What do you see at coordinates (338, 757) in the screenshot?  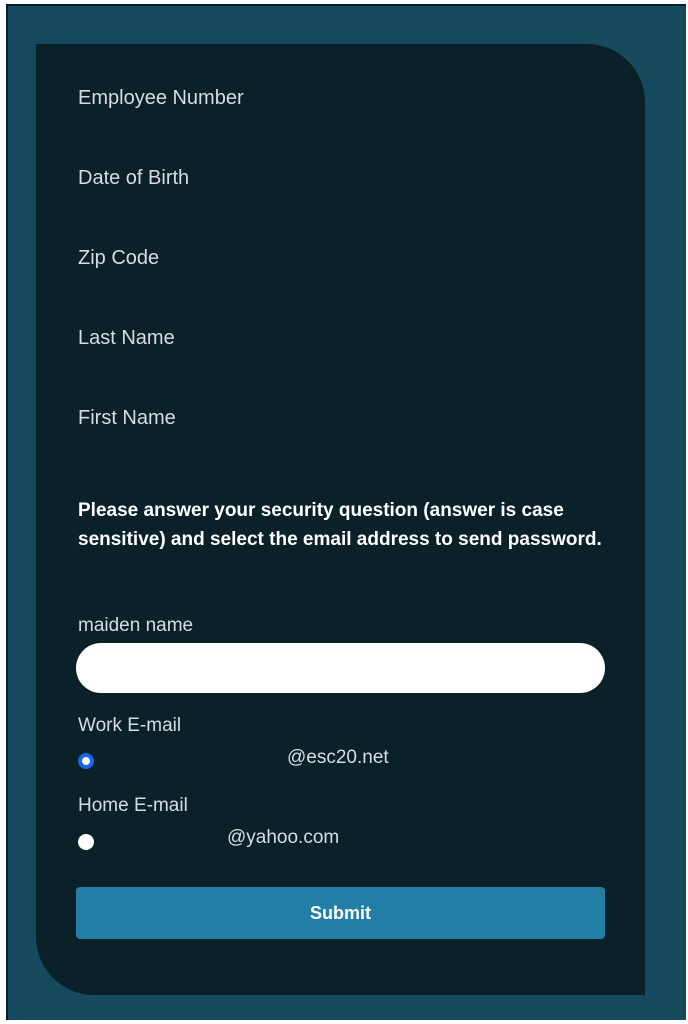 I see `work-email-address: @esc20.net` at bounding box center [338, 757].